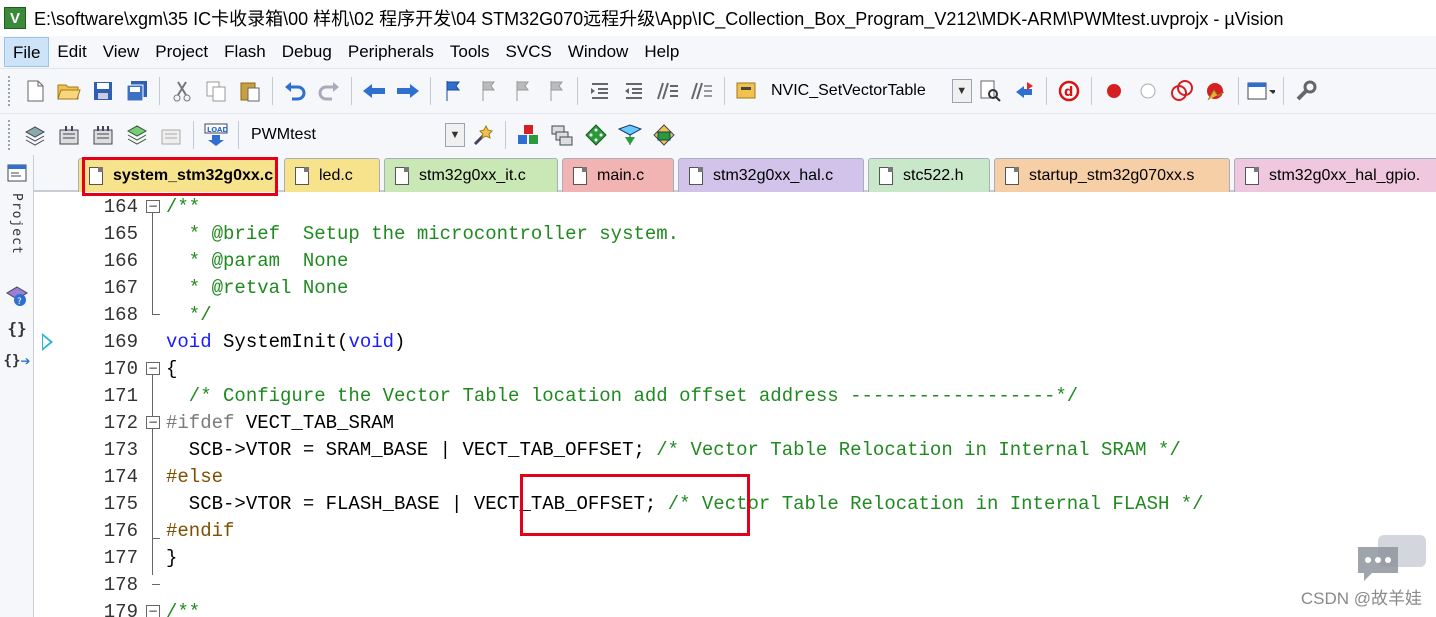 This screenshot has height=617, width=1436. What do you see at coordinates (529, 52) in the screenshot?
I see `menu-svcs: SVCS` at bounding box center [529, 52].